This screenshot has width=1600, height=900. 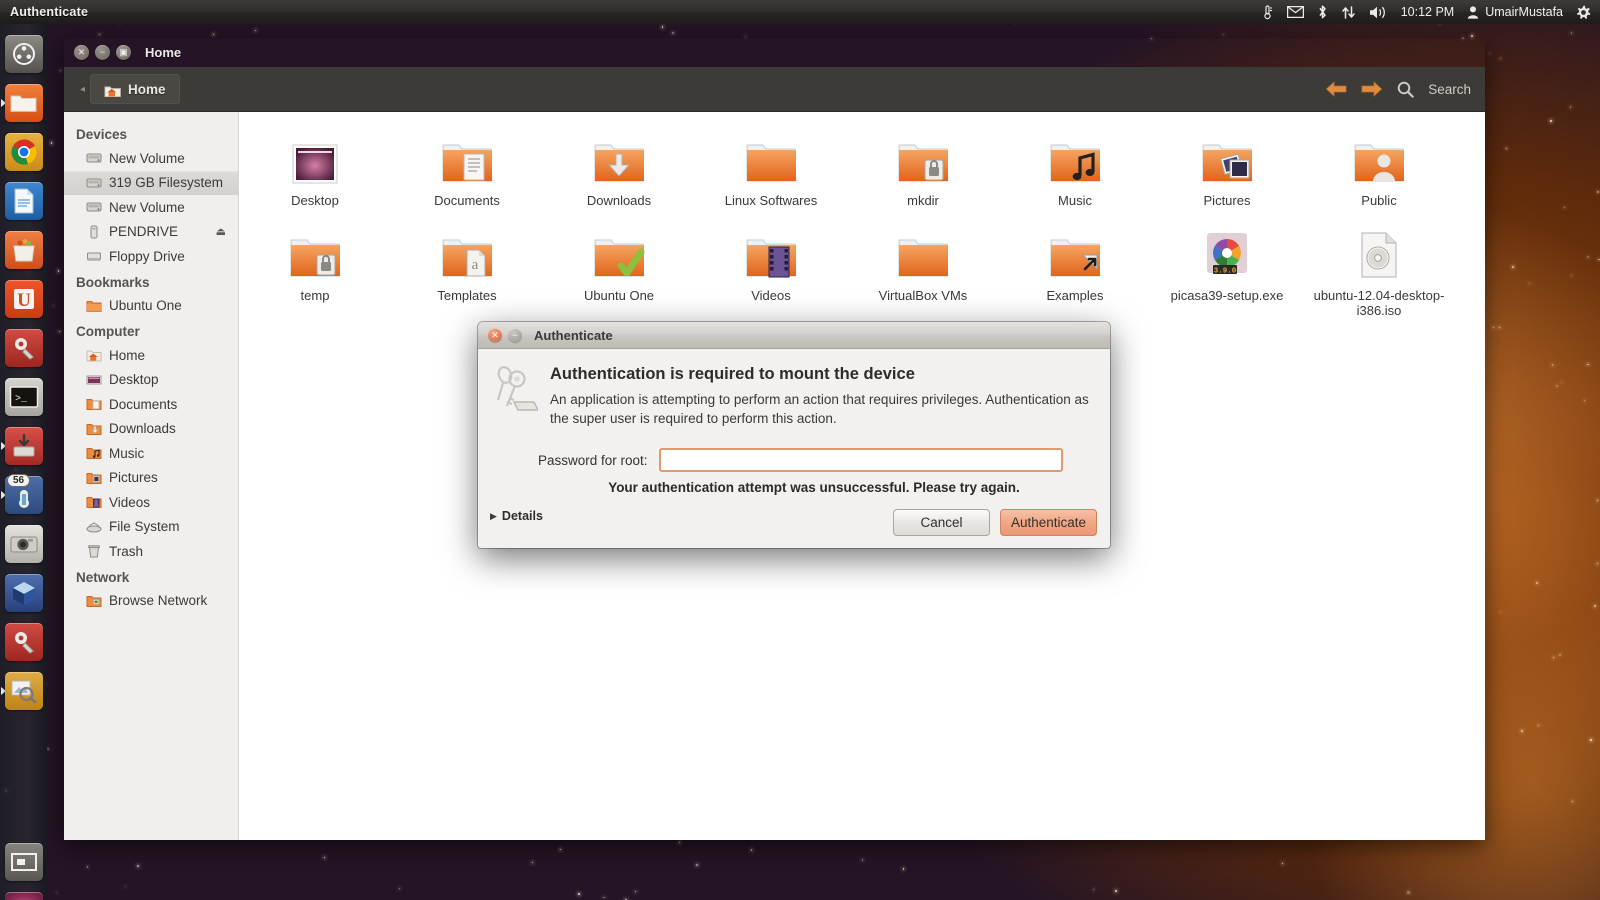 I want to click on breadcrumb-item-home: Home, so click(x=135, y=89).